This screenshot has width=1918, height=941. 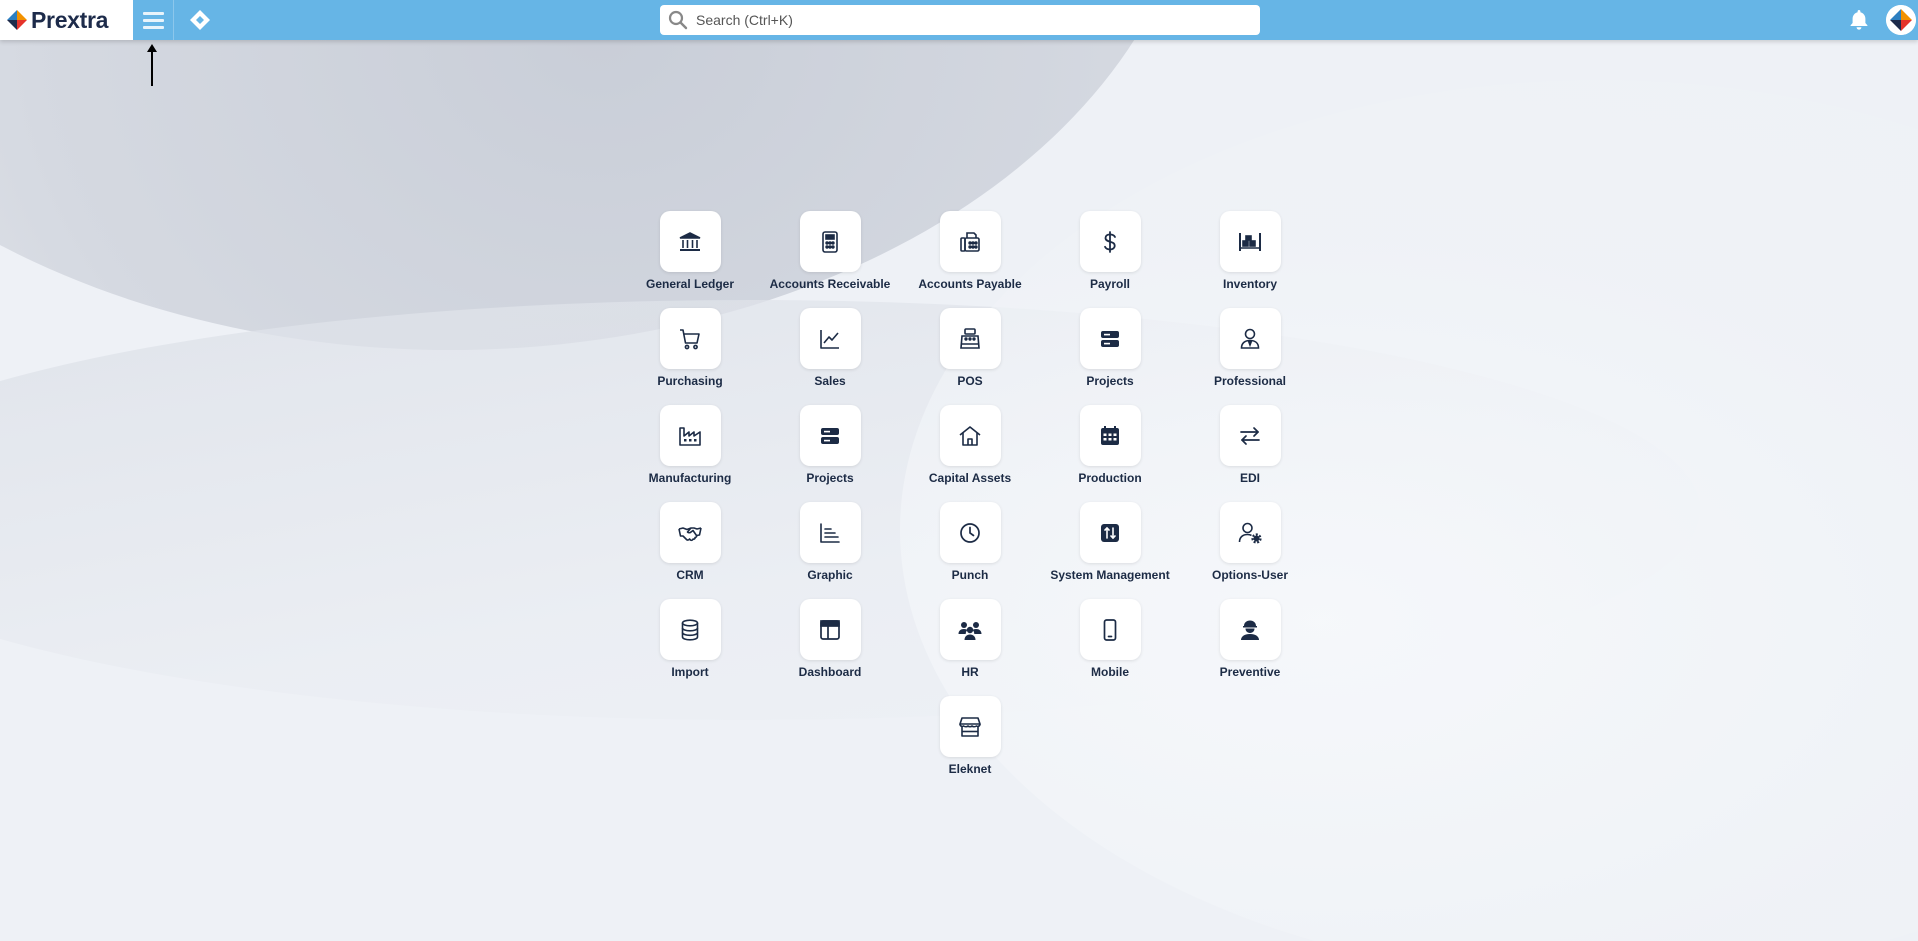 What do you see at coordinates (690, 453) in the screenshot?
I see `module-manufacturing: Manufacturing` at bounding box center [690, 453].